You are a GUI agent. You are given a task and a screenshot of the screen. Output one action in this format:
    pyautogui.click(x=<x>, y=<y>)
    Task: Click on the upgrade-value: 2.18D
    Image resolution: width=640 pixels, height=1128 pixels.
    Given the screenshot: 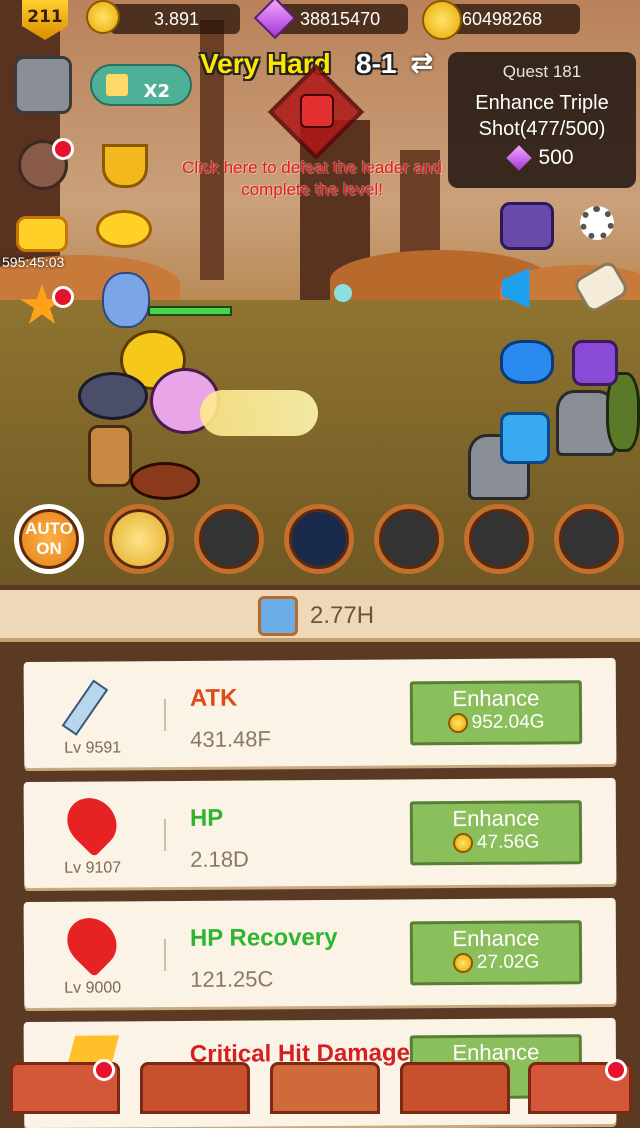 What is the action you would take?
    pyautogui.click(x=219, y=859)
    